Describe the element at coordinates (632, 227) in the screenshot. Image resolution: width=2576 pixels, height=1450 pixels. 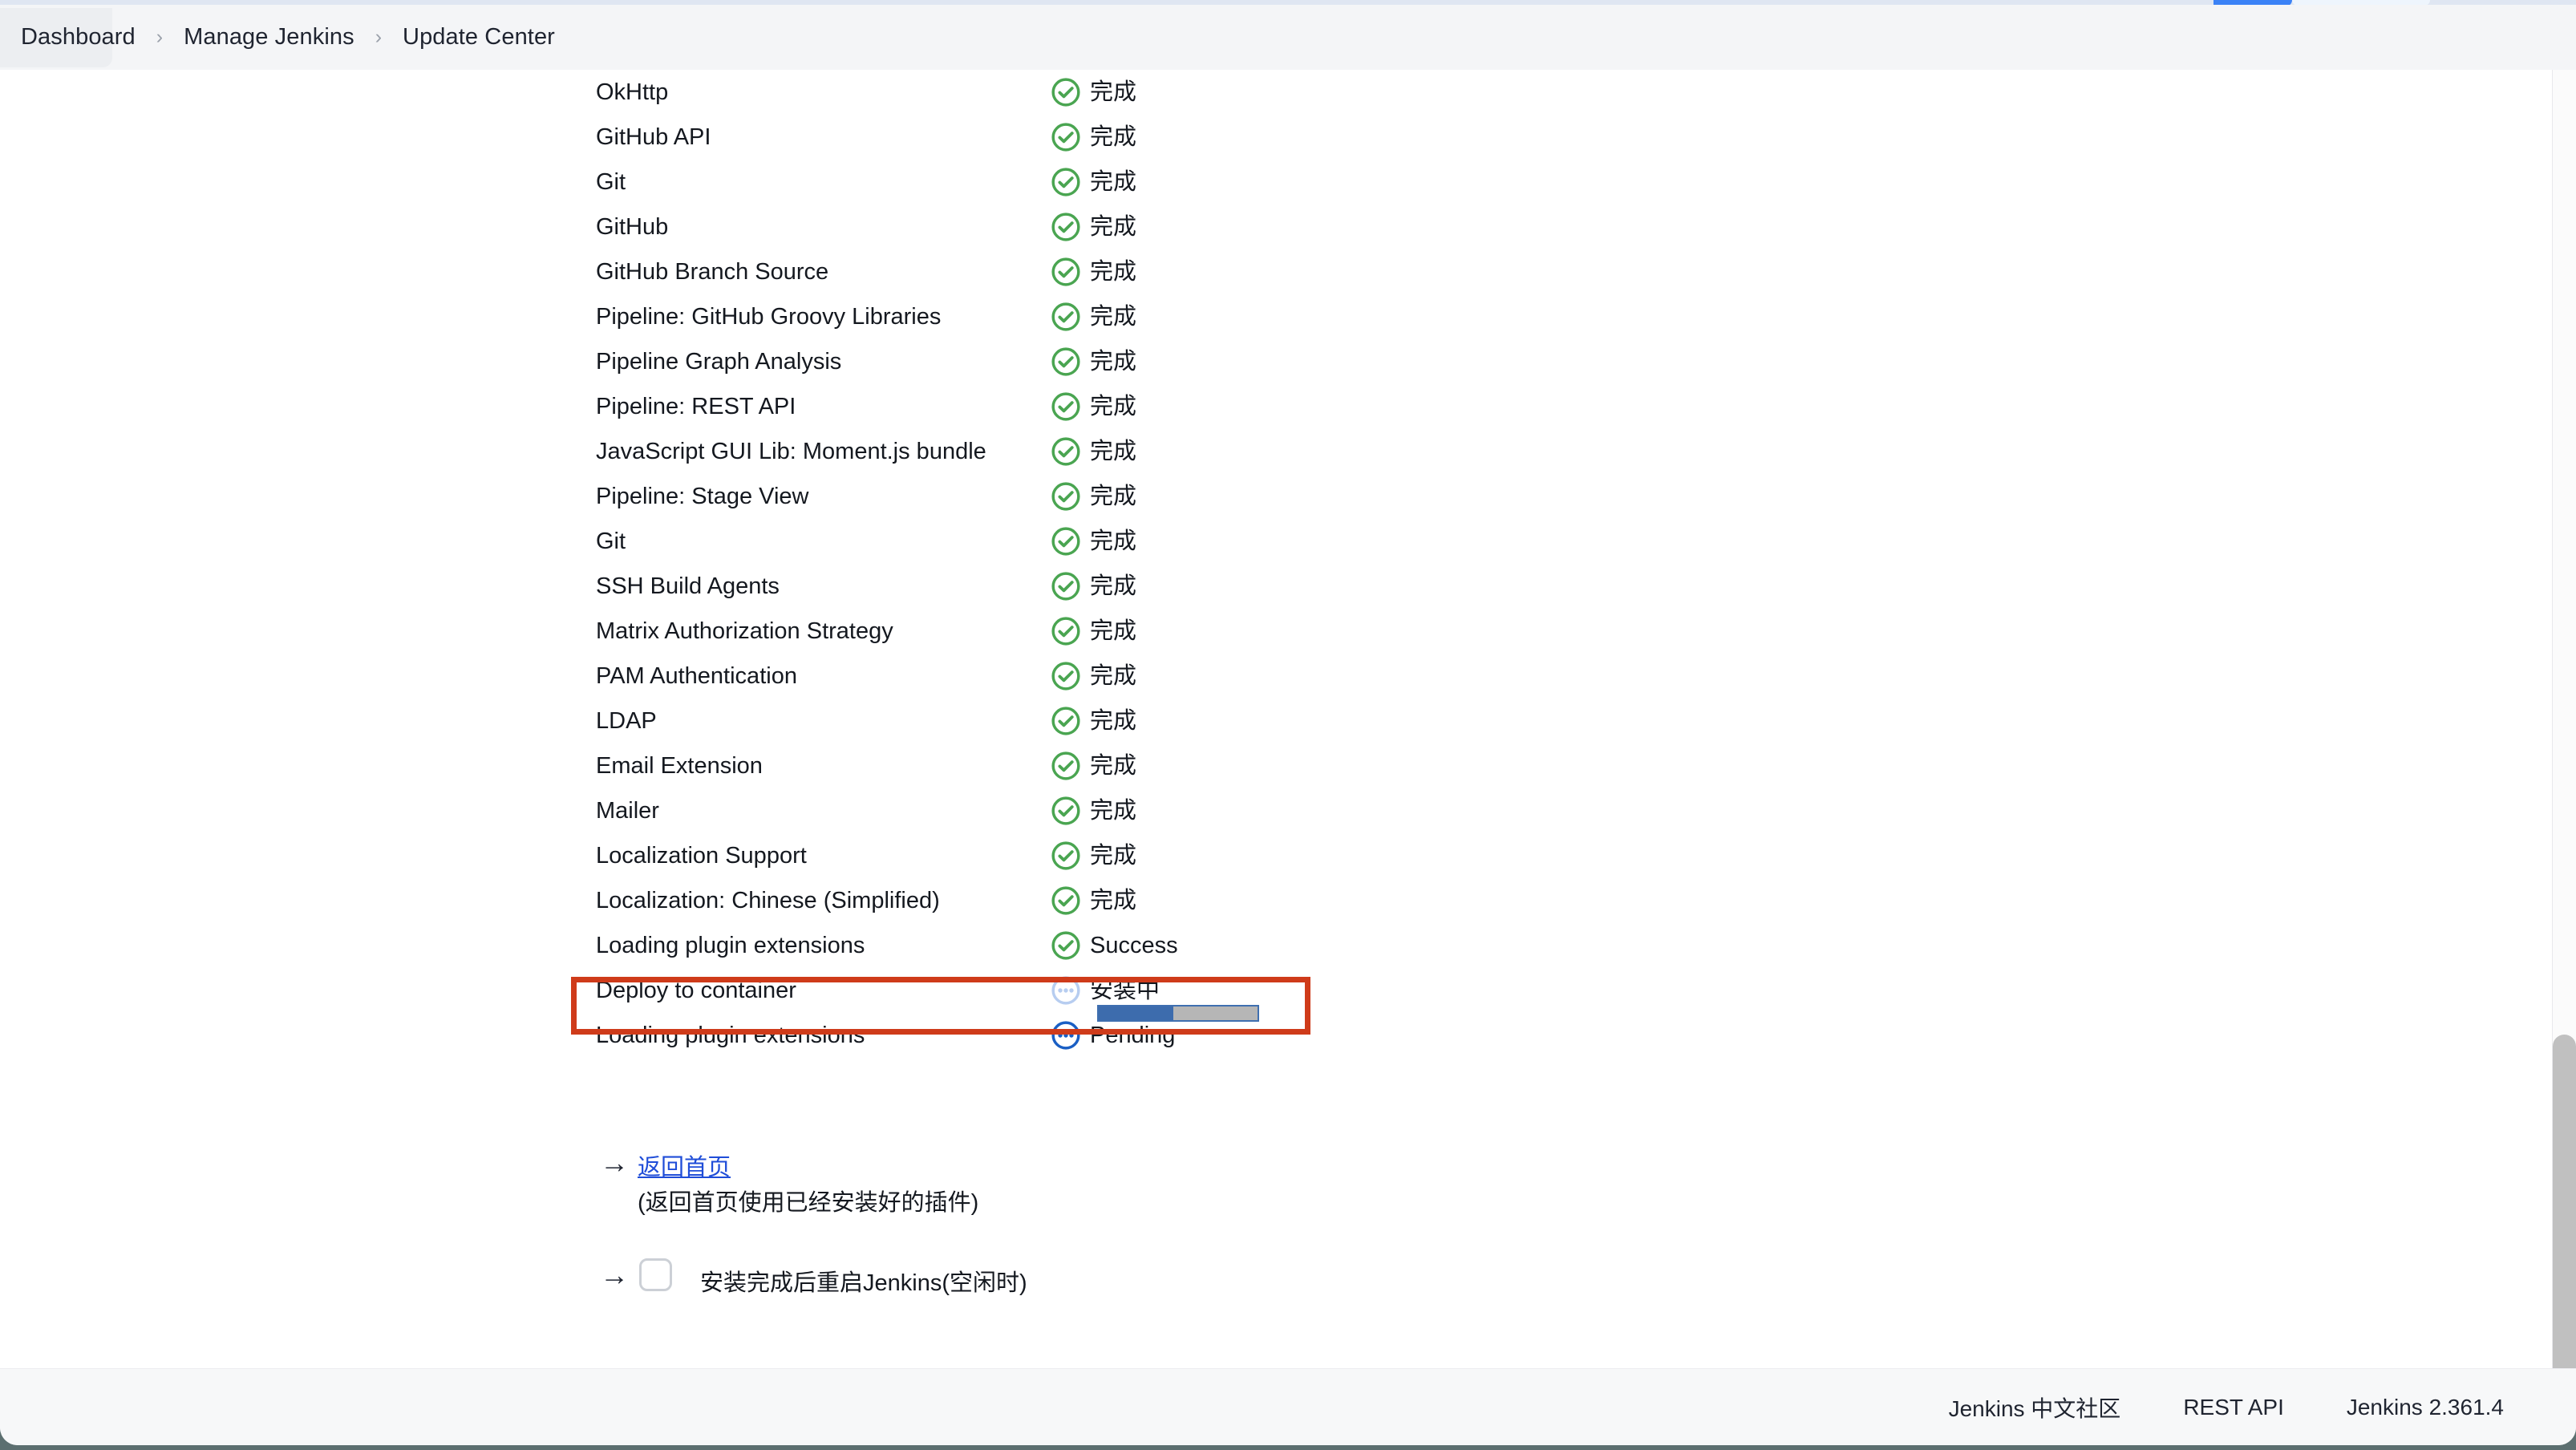
I see `plugin-name: GitHub` at that location.